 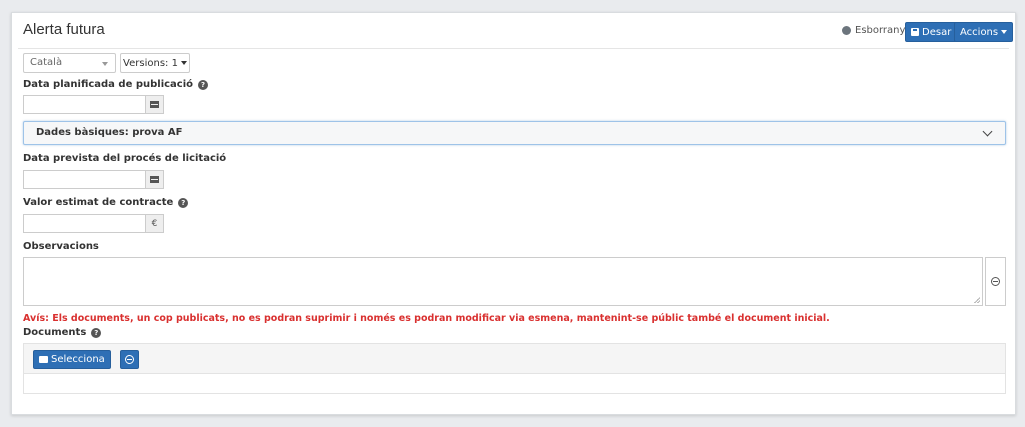 I want to click on contract-value-label: Valor estimat de contracte ?, so click(x=106, y=202).